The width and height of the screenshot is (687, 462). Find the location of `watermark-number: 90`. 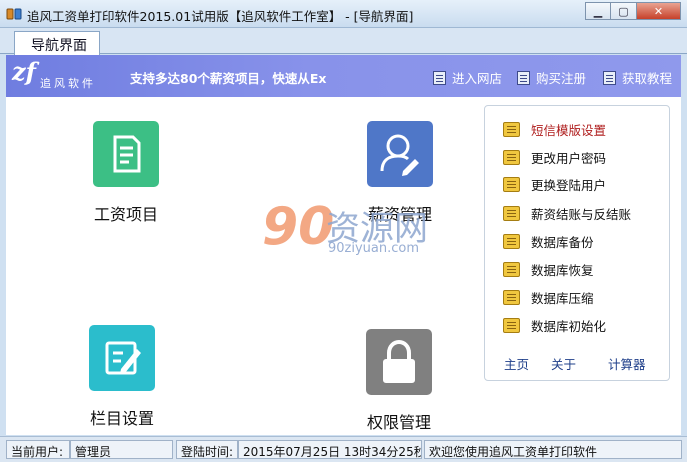

watermark-number: 90 is located at coordinates (298, 227).